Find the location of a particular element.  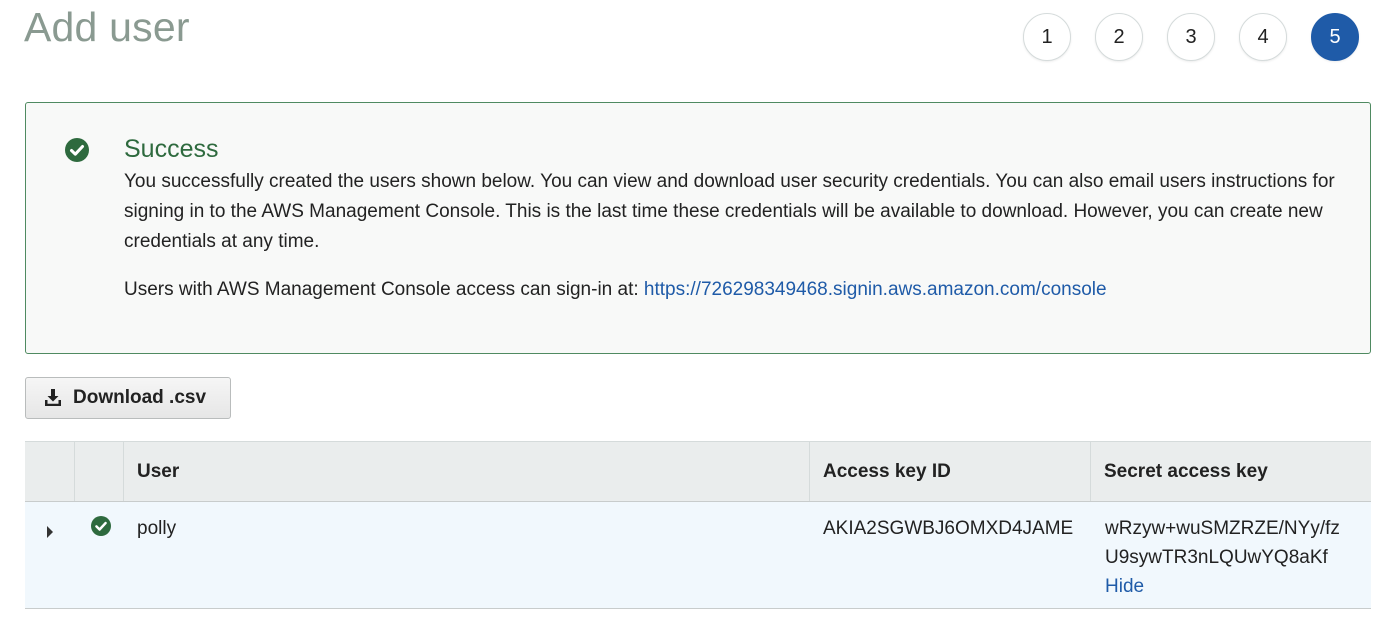

table-header: User Access key ID Secret access key is located at coordinates (698, 471).